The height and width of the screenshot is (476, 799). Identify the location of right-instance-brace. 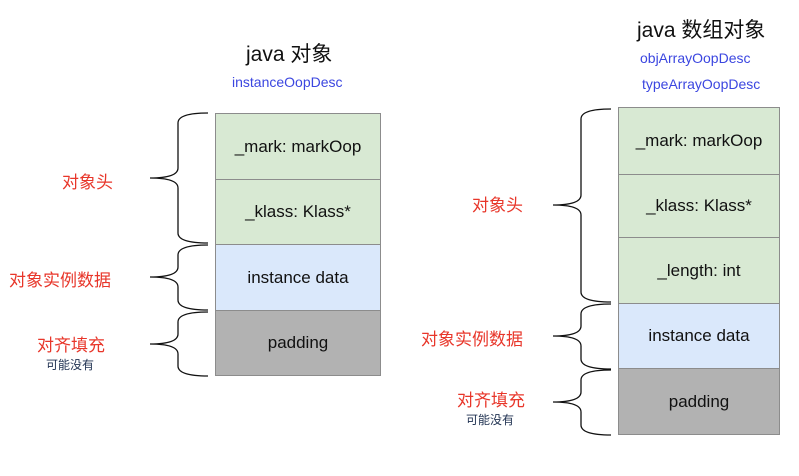
(582, 336).